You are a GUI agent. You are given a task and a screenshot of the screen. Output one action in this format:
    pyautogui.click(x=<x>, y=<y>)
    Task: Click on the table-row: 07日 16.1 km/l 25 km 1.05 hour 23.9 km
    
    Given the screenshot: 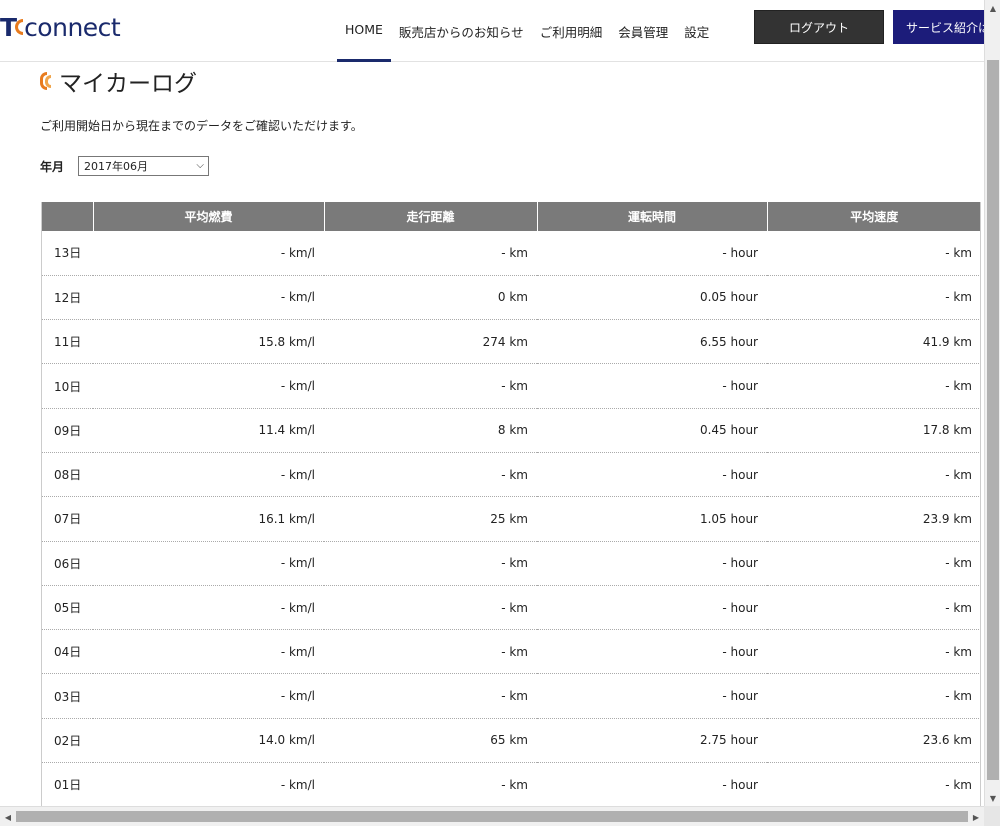 What is the action you would take?
    pyautogui.click(x=511, y=519)
    